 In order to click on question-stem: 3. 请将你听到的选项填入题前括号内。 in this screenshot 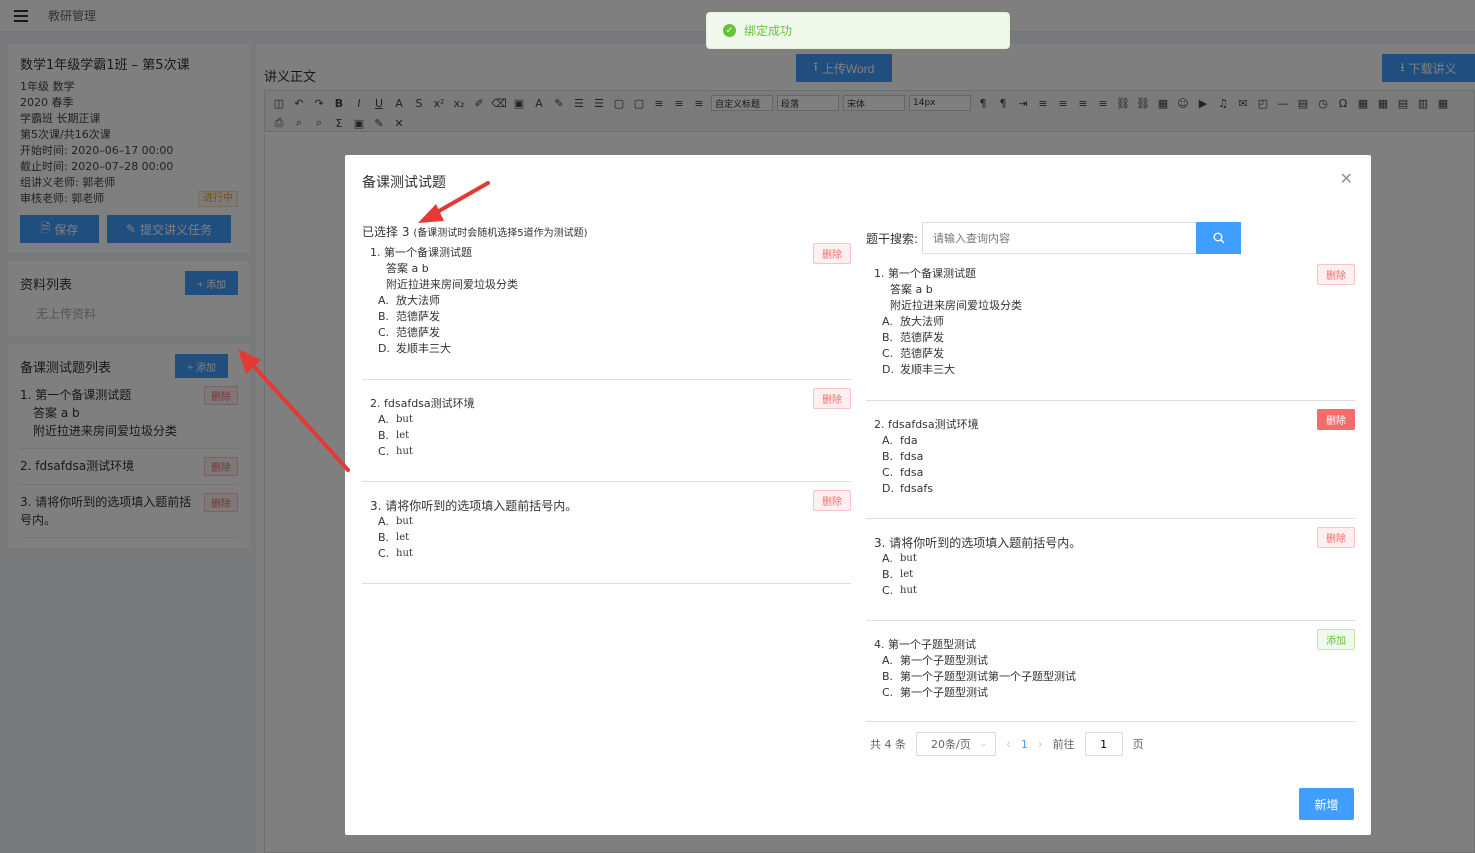, I will do `click(474, 506)`.